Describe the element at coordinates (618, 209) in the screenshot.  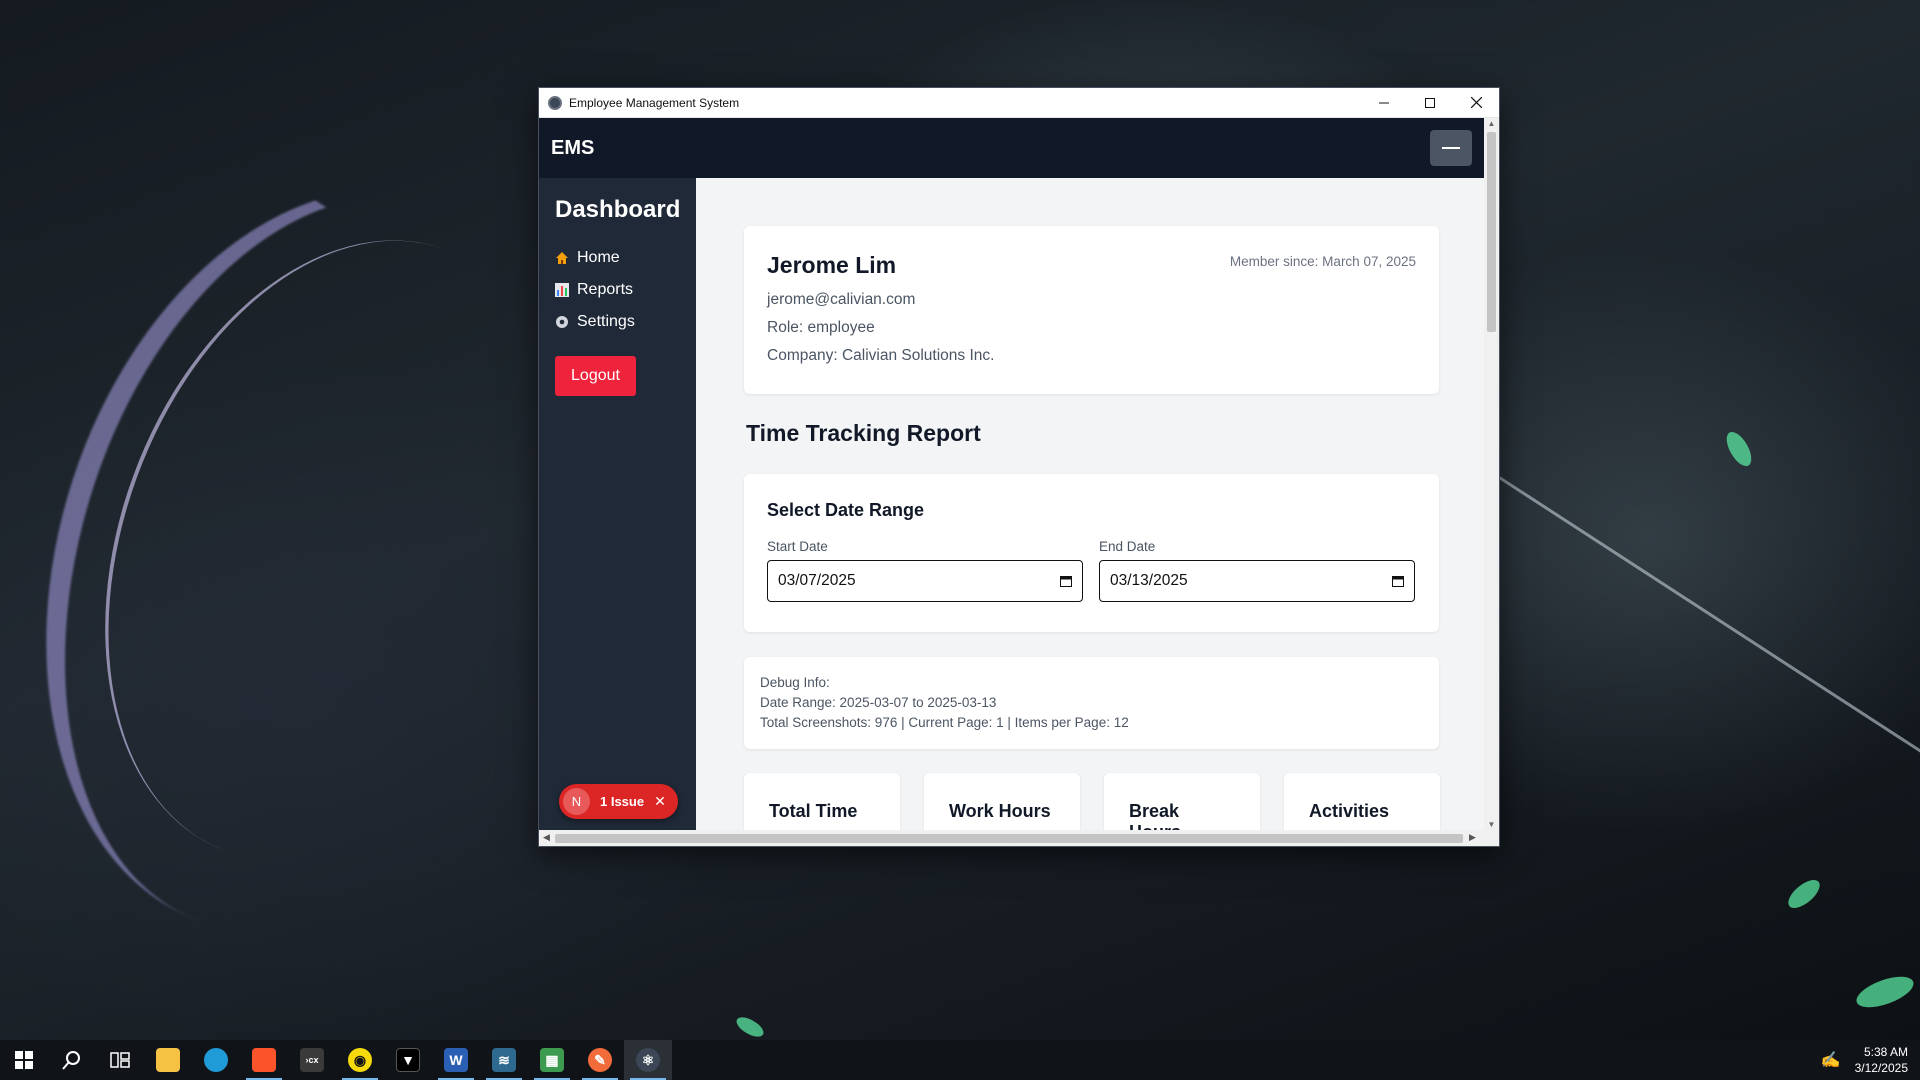
I see `sidebar-heading: Dashboard` at that location.